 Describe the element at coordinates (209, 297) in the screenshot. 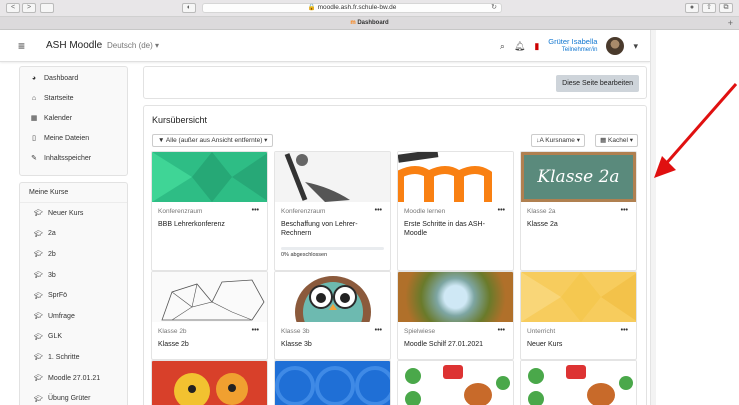

I see `course-image-origami-elephant` at that location.